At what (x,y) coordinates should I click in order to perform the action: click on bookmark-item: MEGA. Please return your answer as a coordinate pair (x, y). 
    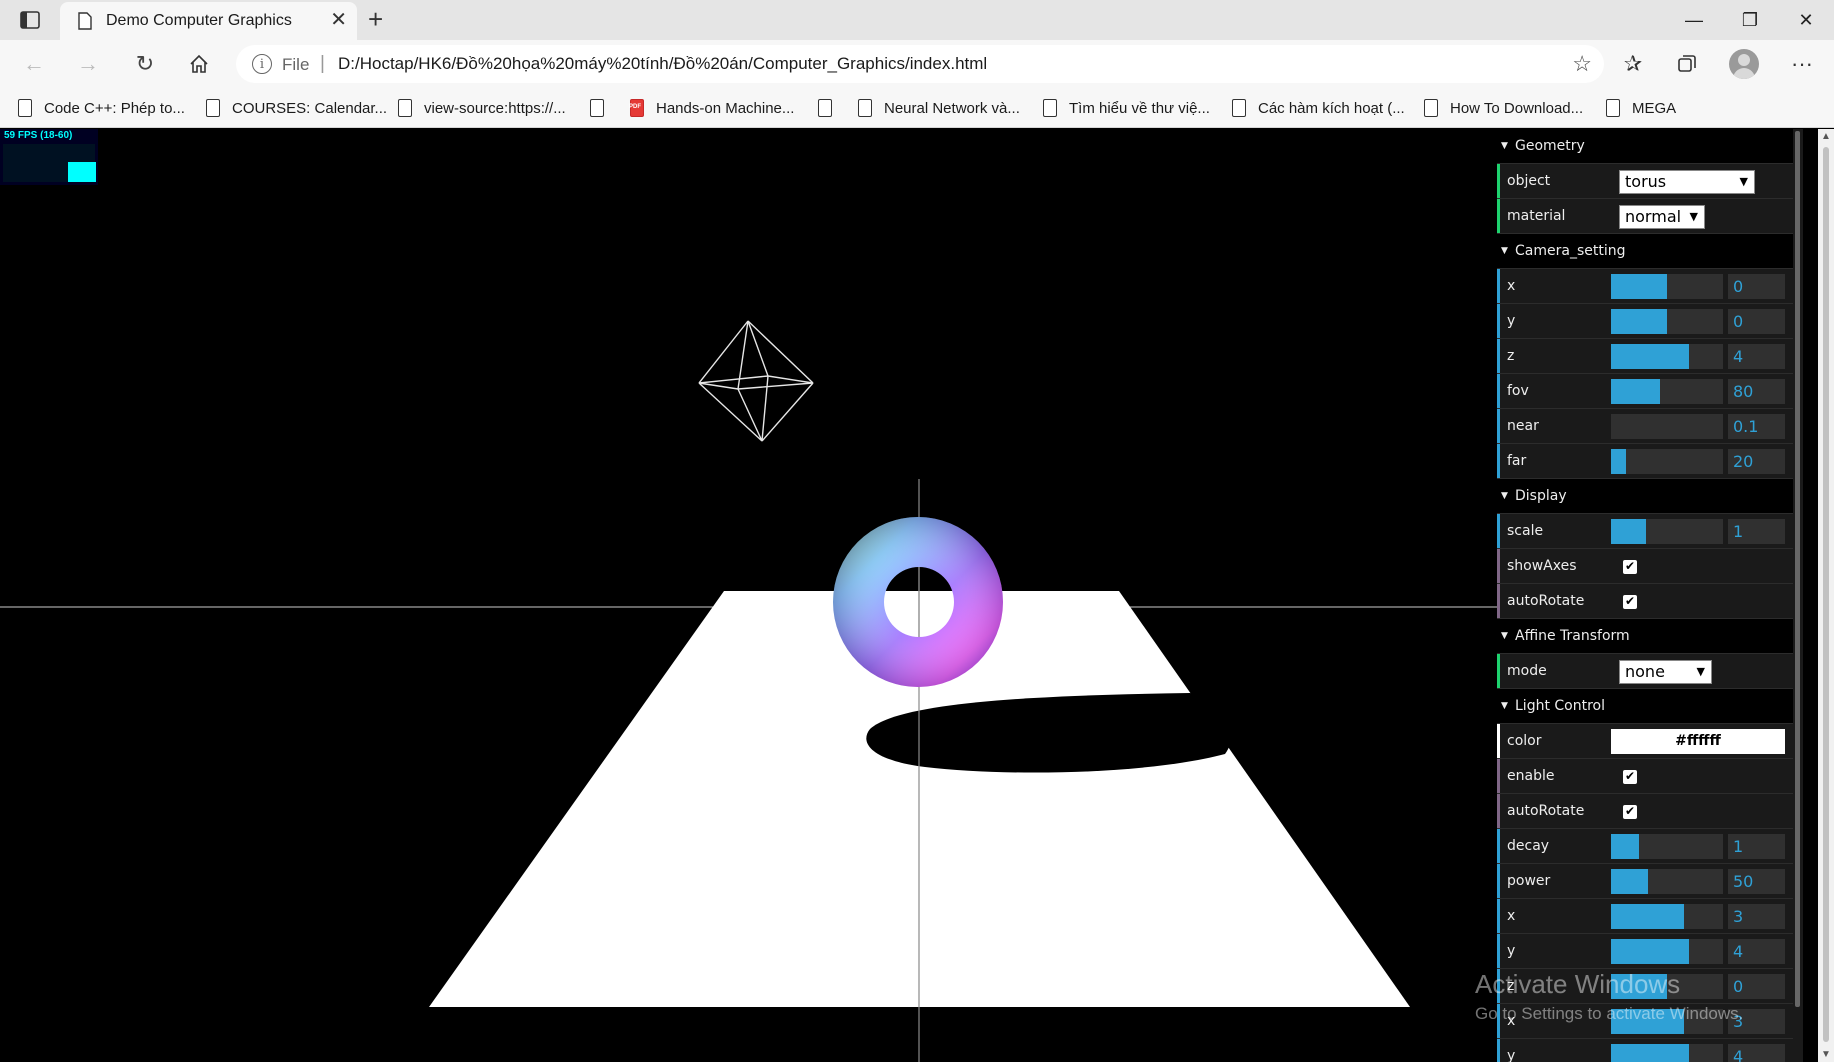
    Looking at the image, I should click on (1641, 108).